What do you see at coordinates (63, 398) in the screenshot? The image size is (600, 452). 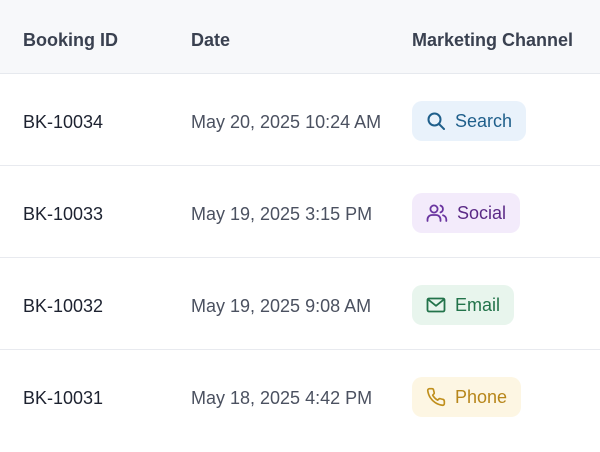 I see `booking-id-cell: BK-10031` at bounding box center [63, 398].